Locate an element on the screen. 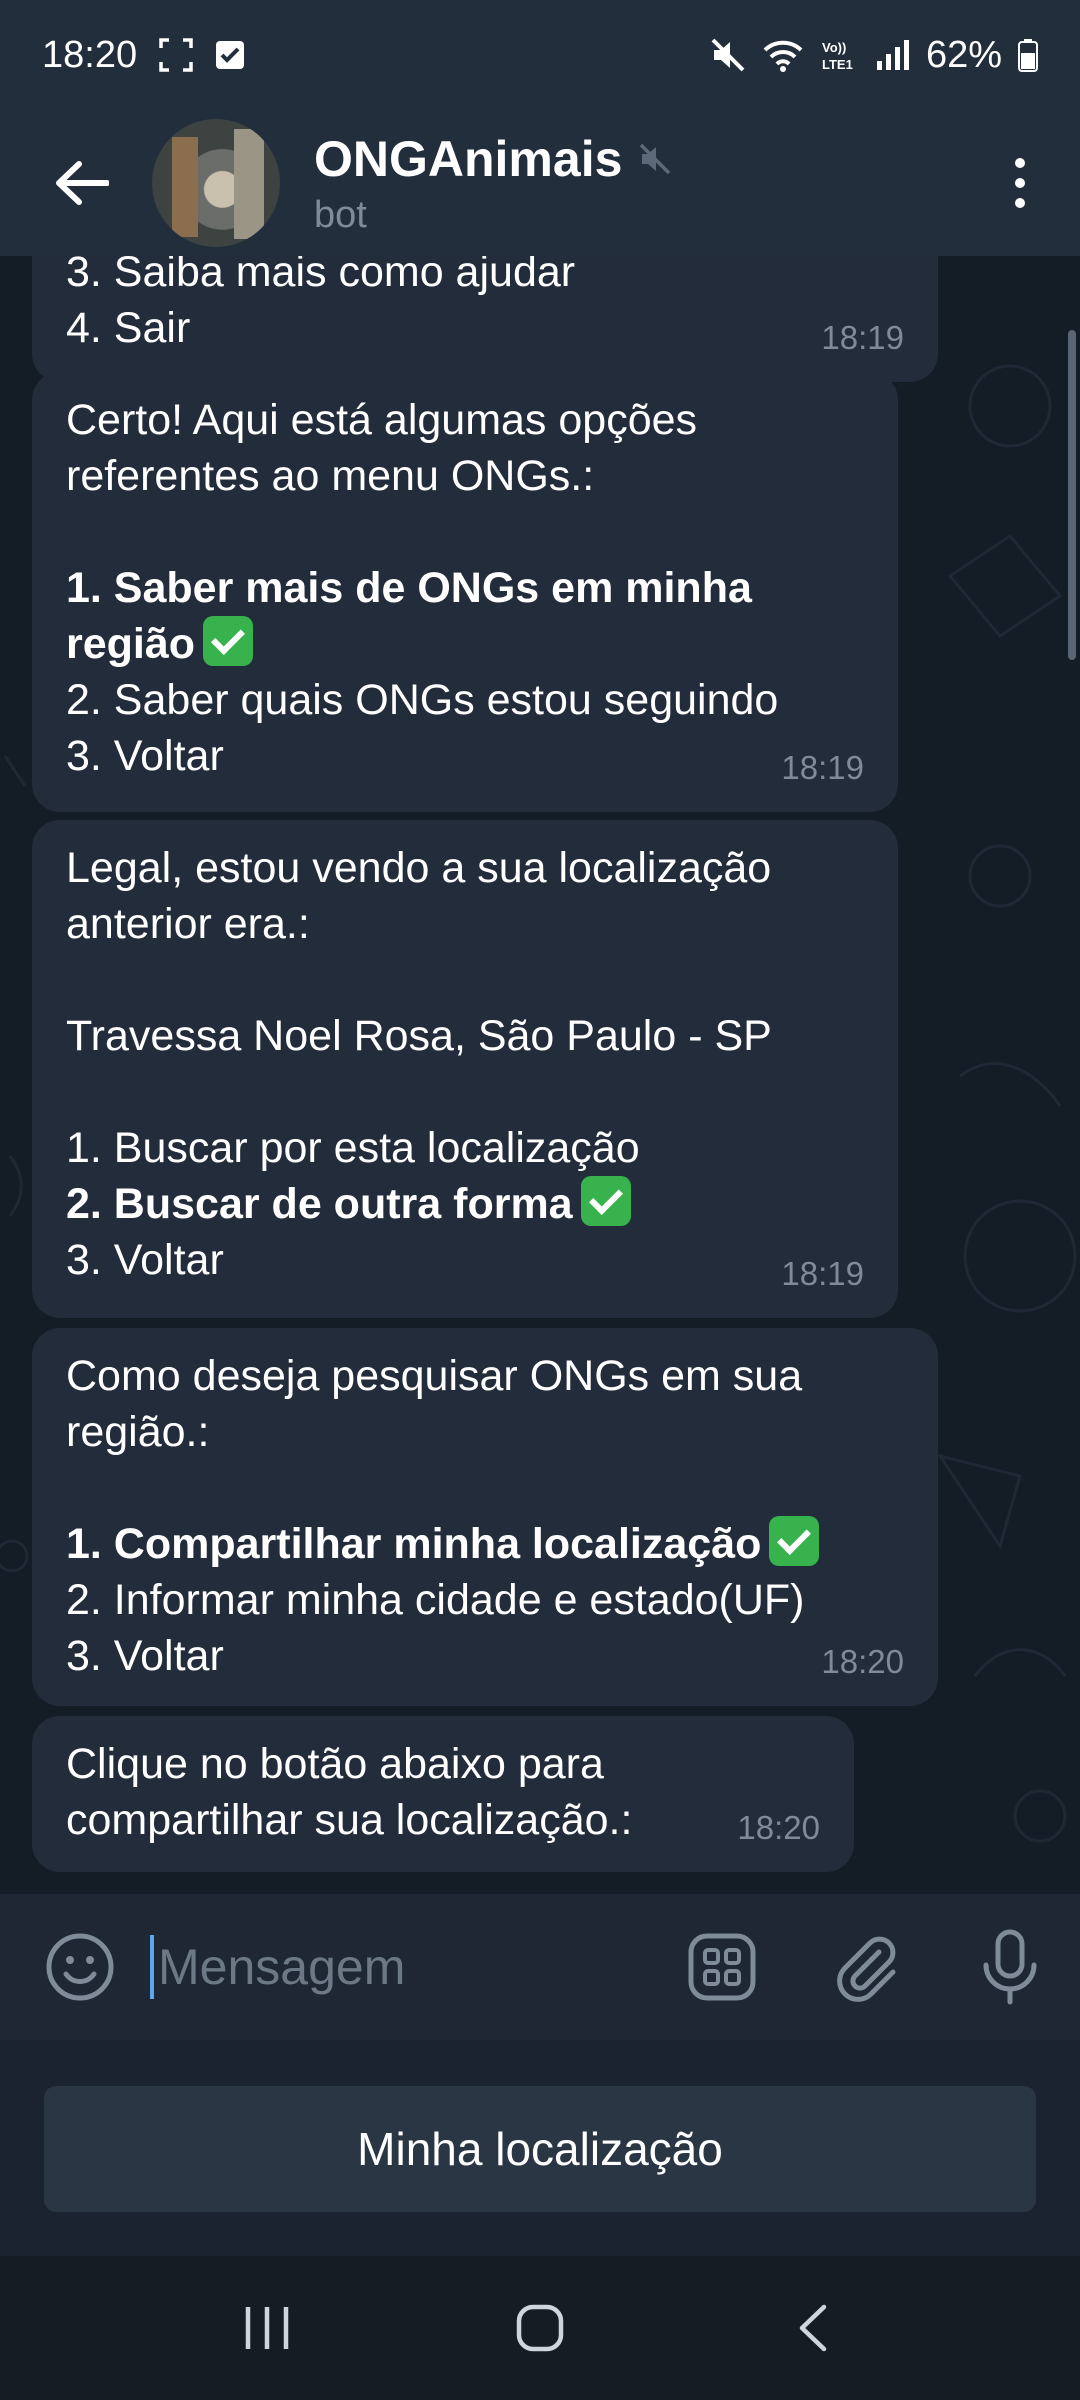  message-line: Certo! Aqui está algumas opções is located at coordinates (465, 420).